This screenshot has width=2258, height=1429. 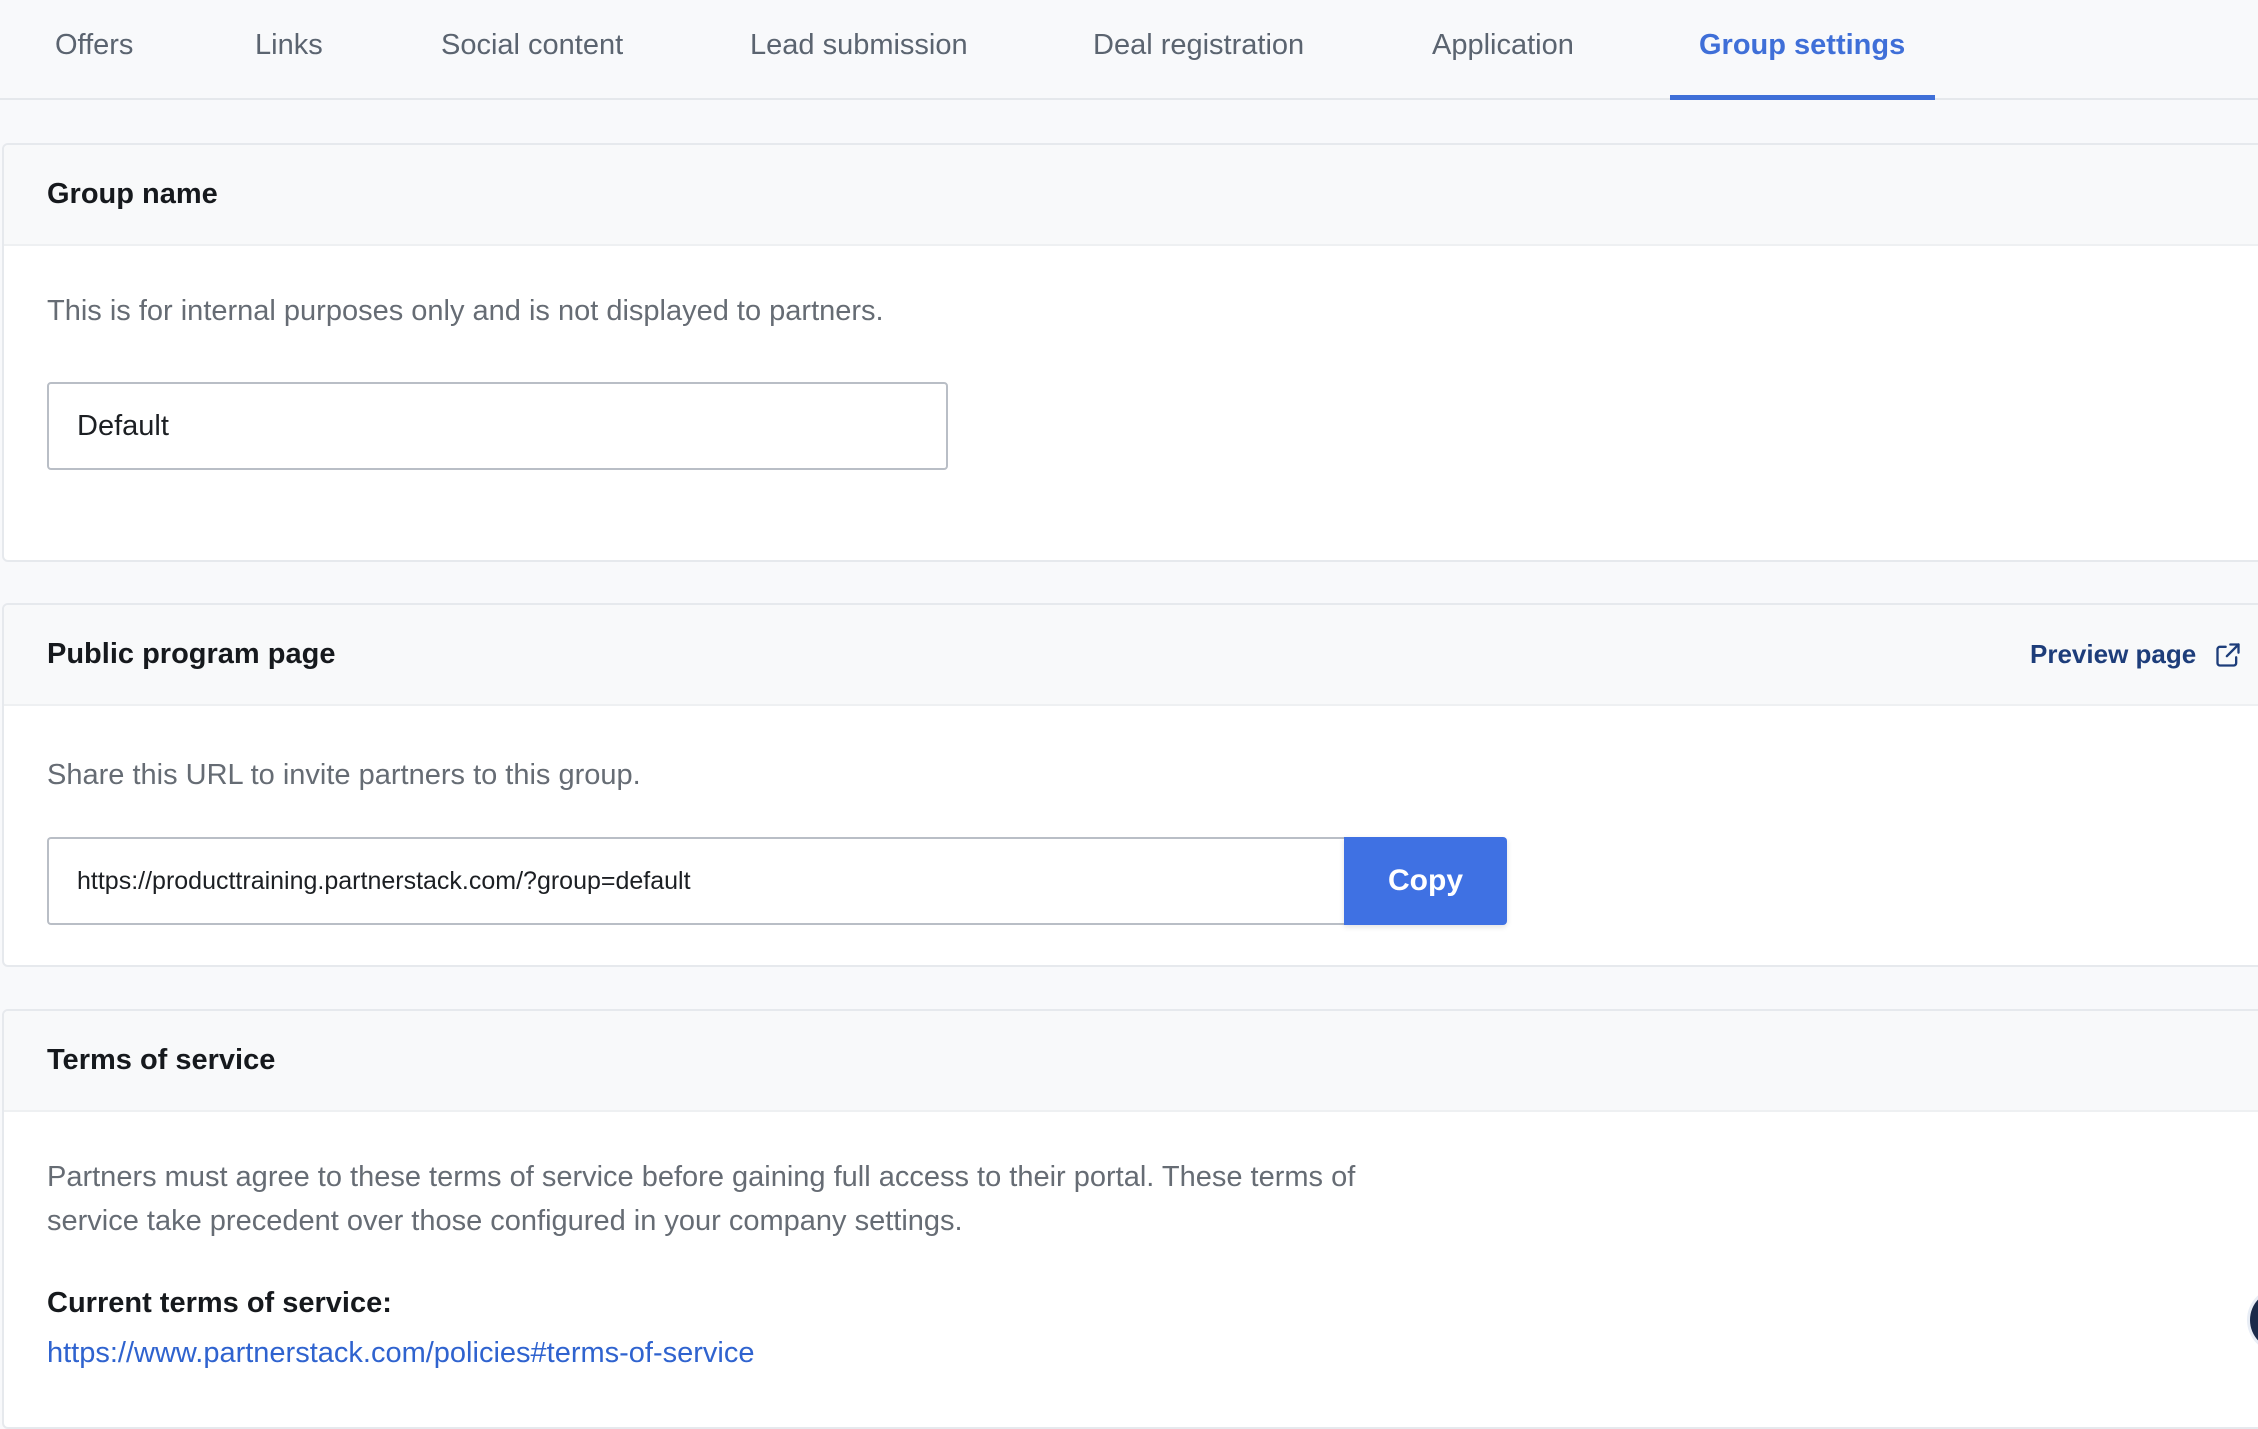 I want to click on tab-deal-registration: Deal registration, so click(x=1198, y=50).